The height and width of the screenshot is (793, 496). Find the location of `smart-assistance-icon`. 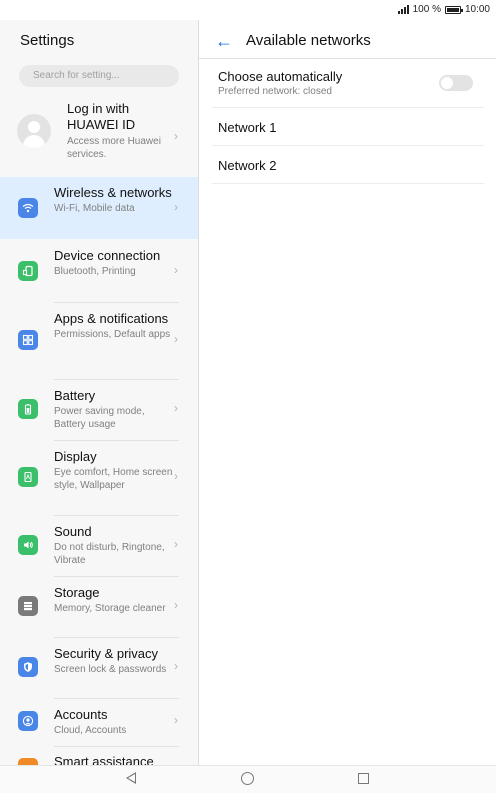

smart-assistance-icon is located at coordinates (28, 761).